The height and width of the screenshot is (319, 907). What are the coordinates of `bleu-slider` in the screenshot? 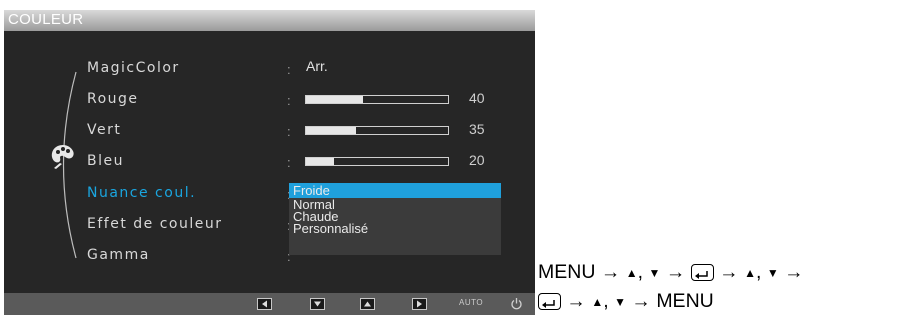 It's located at (377, 161).